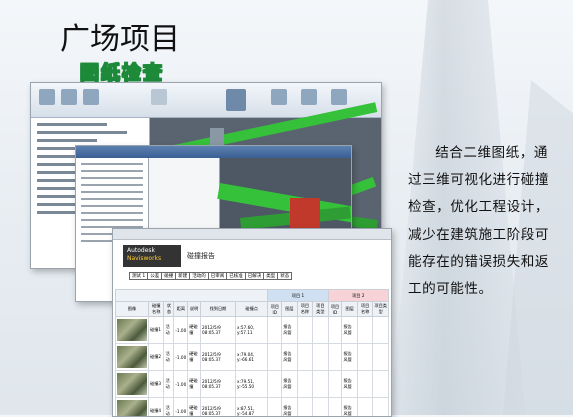 This screenshot has height=417, width=573. What do you see at coordinates (159, 97) in the screenshot?
I see `select-icon` at bounding box center [159, 97].